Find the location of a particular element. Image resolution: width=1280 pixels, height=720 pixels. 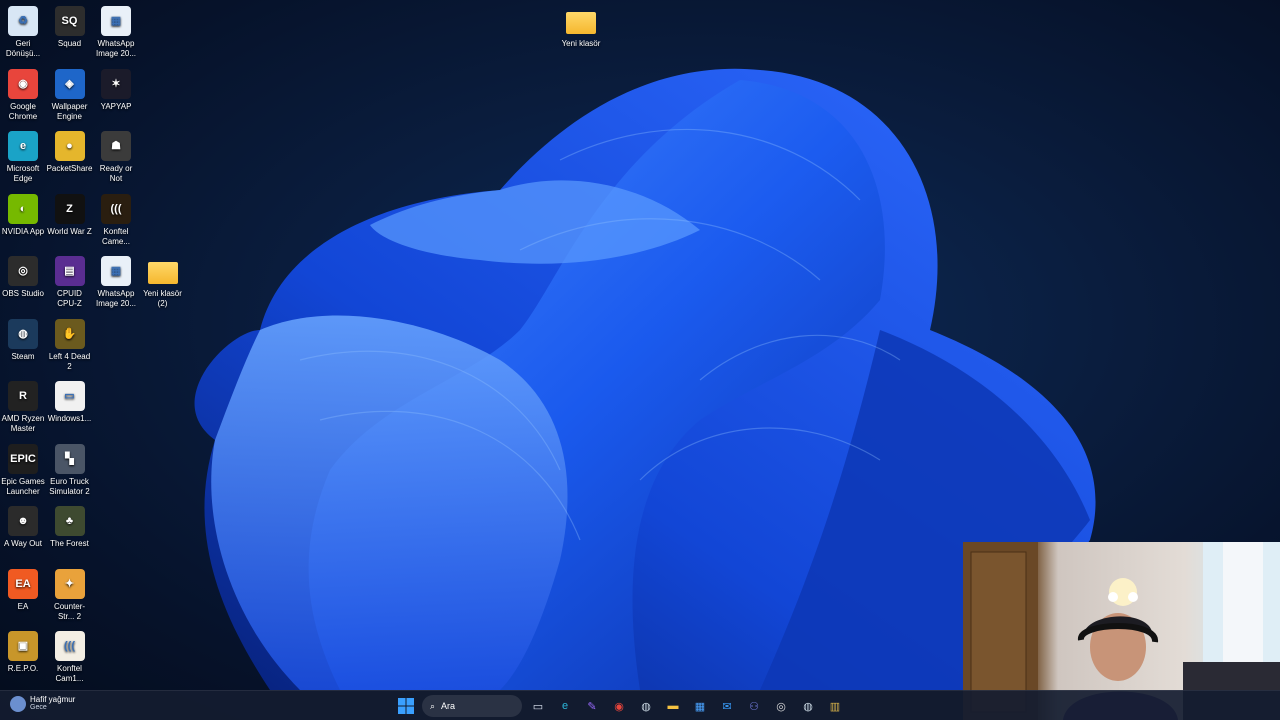

desktop-shortcut: ◉ Google Chrome is located at coordinates (23, 92).